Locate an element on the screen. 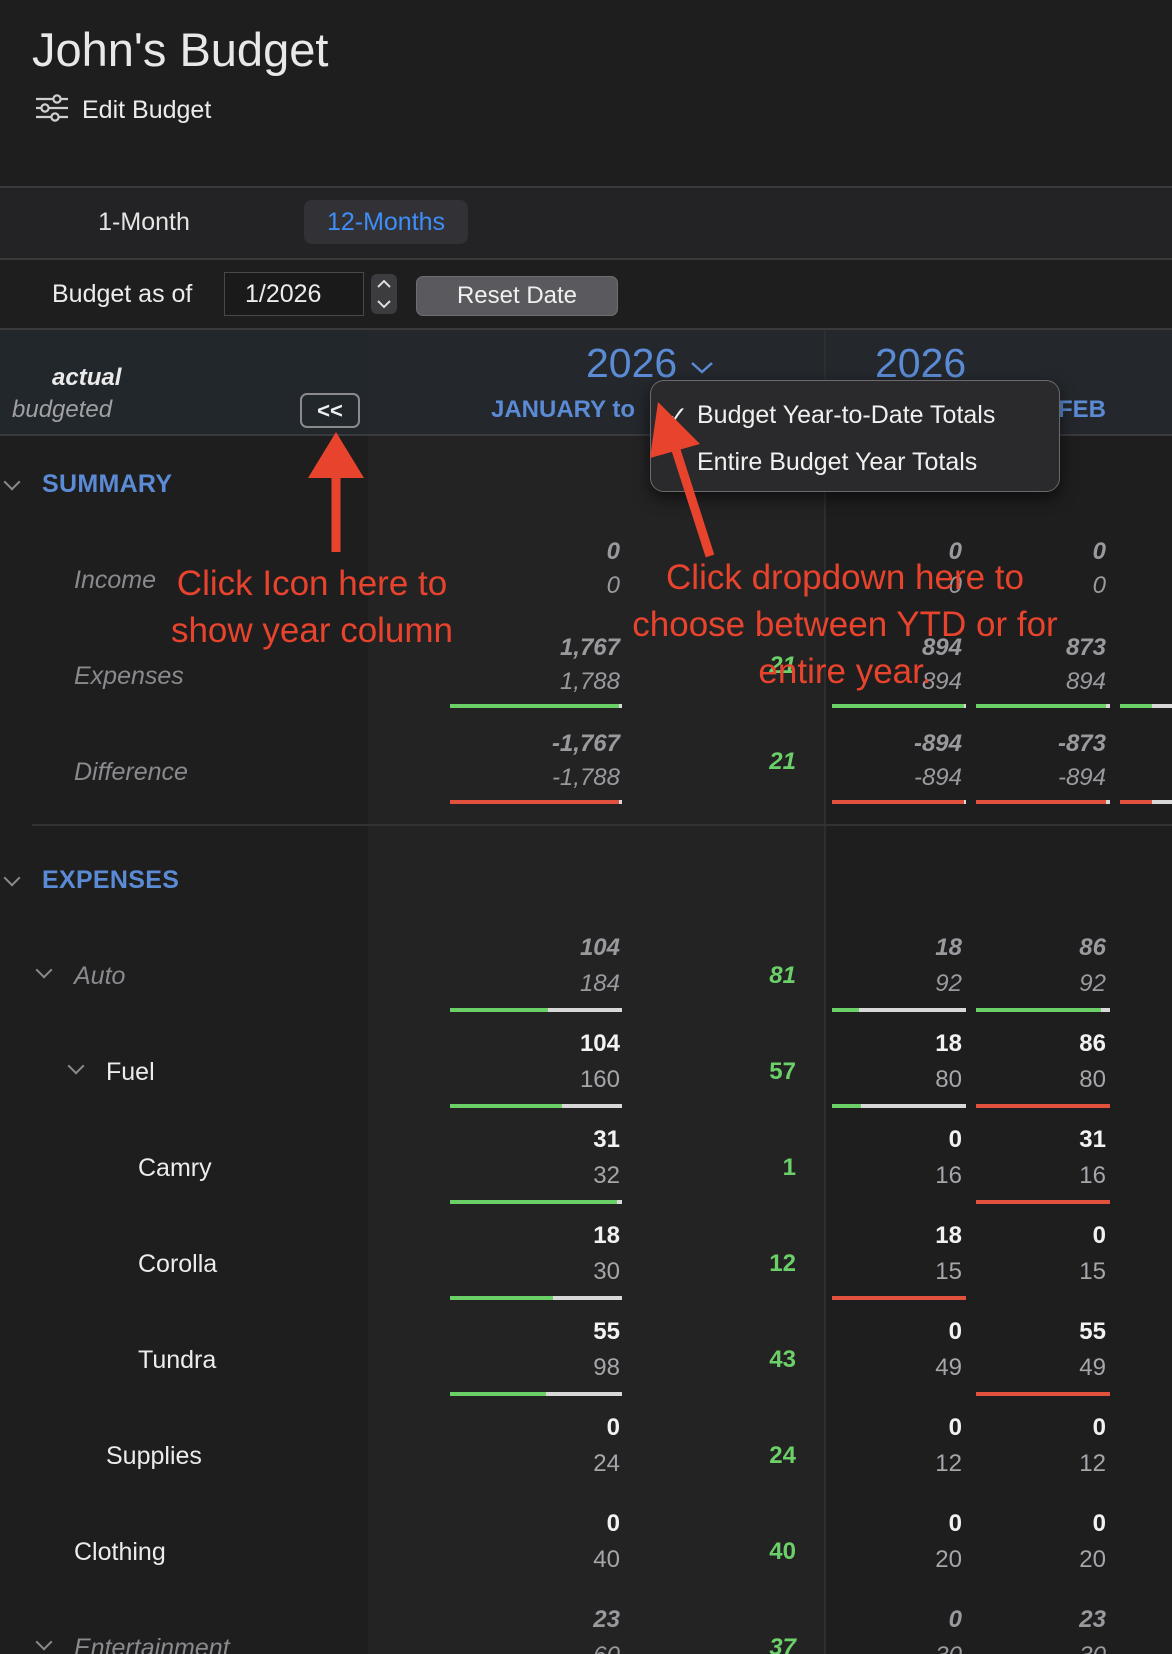  jan-budgeted-value: 80 is located at coordinates (948, 1079).